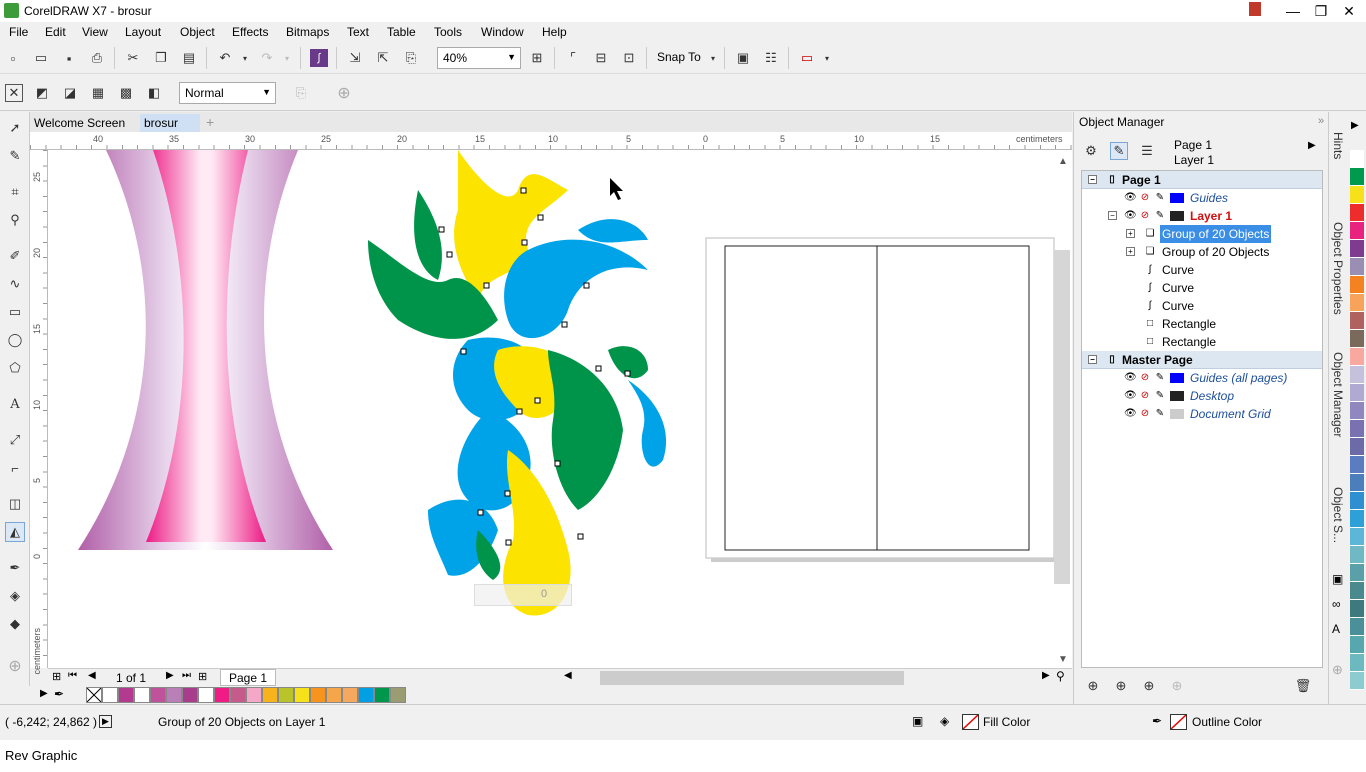 Image resolution: width=1366 pixels, height=772 pixels. I want to click on save-icon: ▪, so click(69, 58).